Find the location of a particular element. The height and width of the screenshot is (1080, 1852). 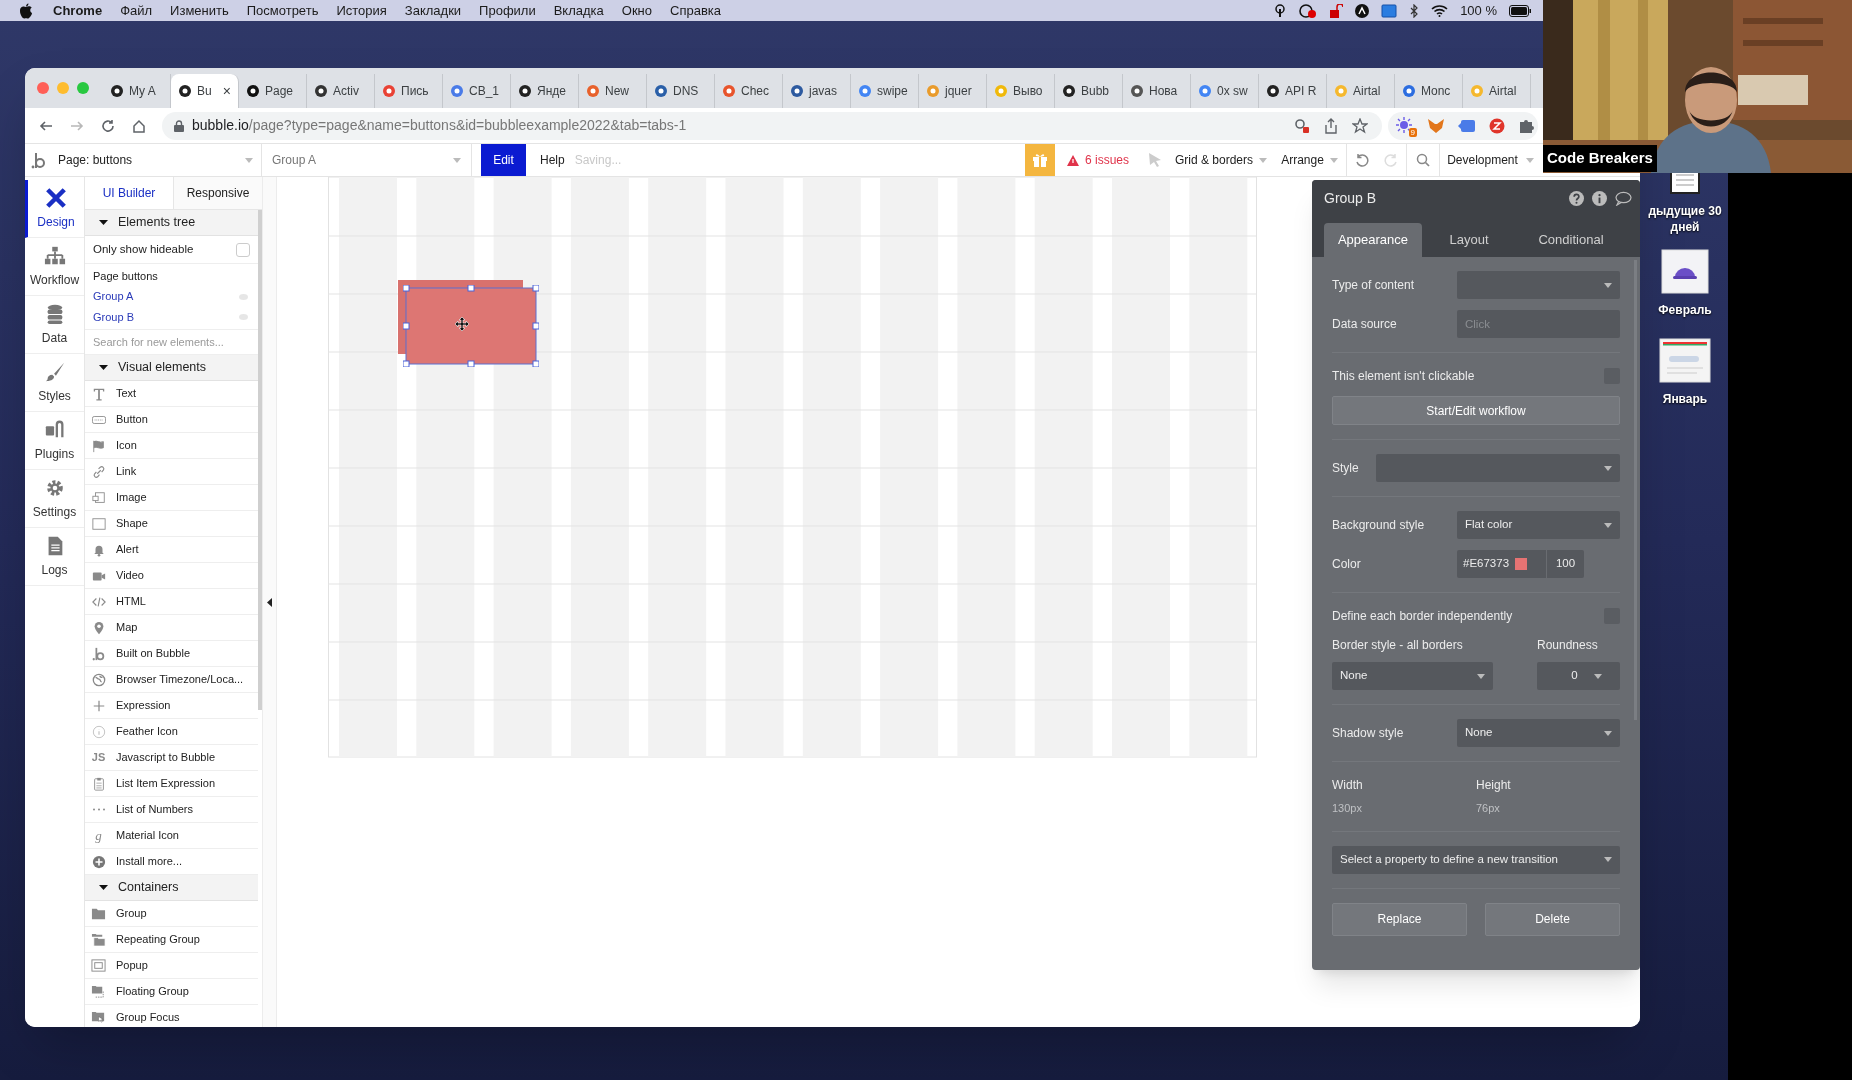

menu-item: История is located at coordinates (361, 10).